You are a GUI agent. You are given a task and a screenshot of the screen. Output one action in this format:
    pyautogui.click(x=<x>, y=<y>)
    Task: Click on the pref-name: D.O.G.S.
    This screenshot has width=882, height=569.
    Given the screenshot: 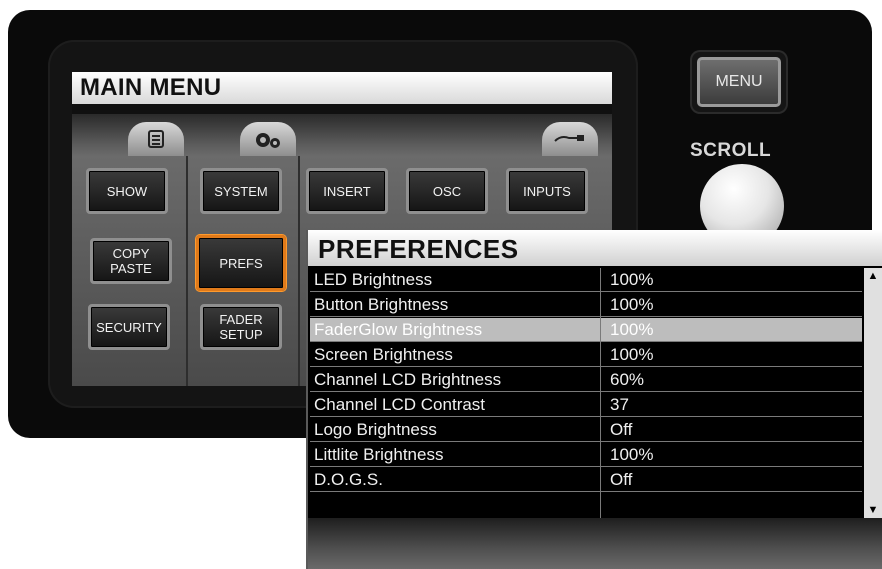 What is the action you would take?
    pyautogui.click(x=348, y=479)
    